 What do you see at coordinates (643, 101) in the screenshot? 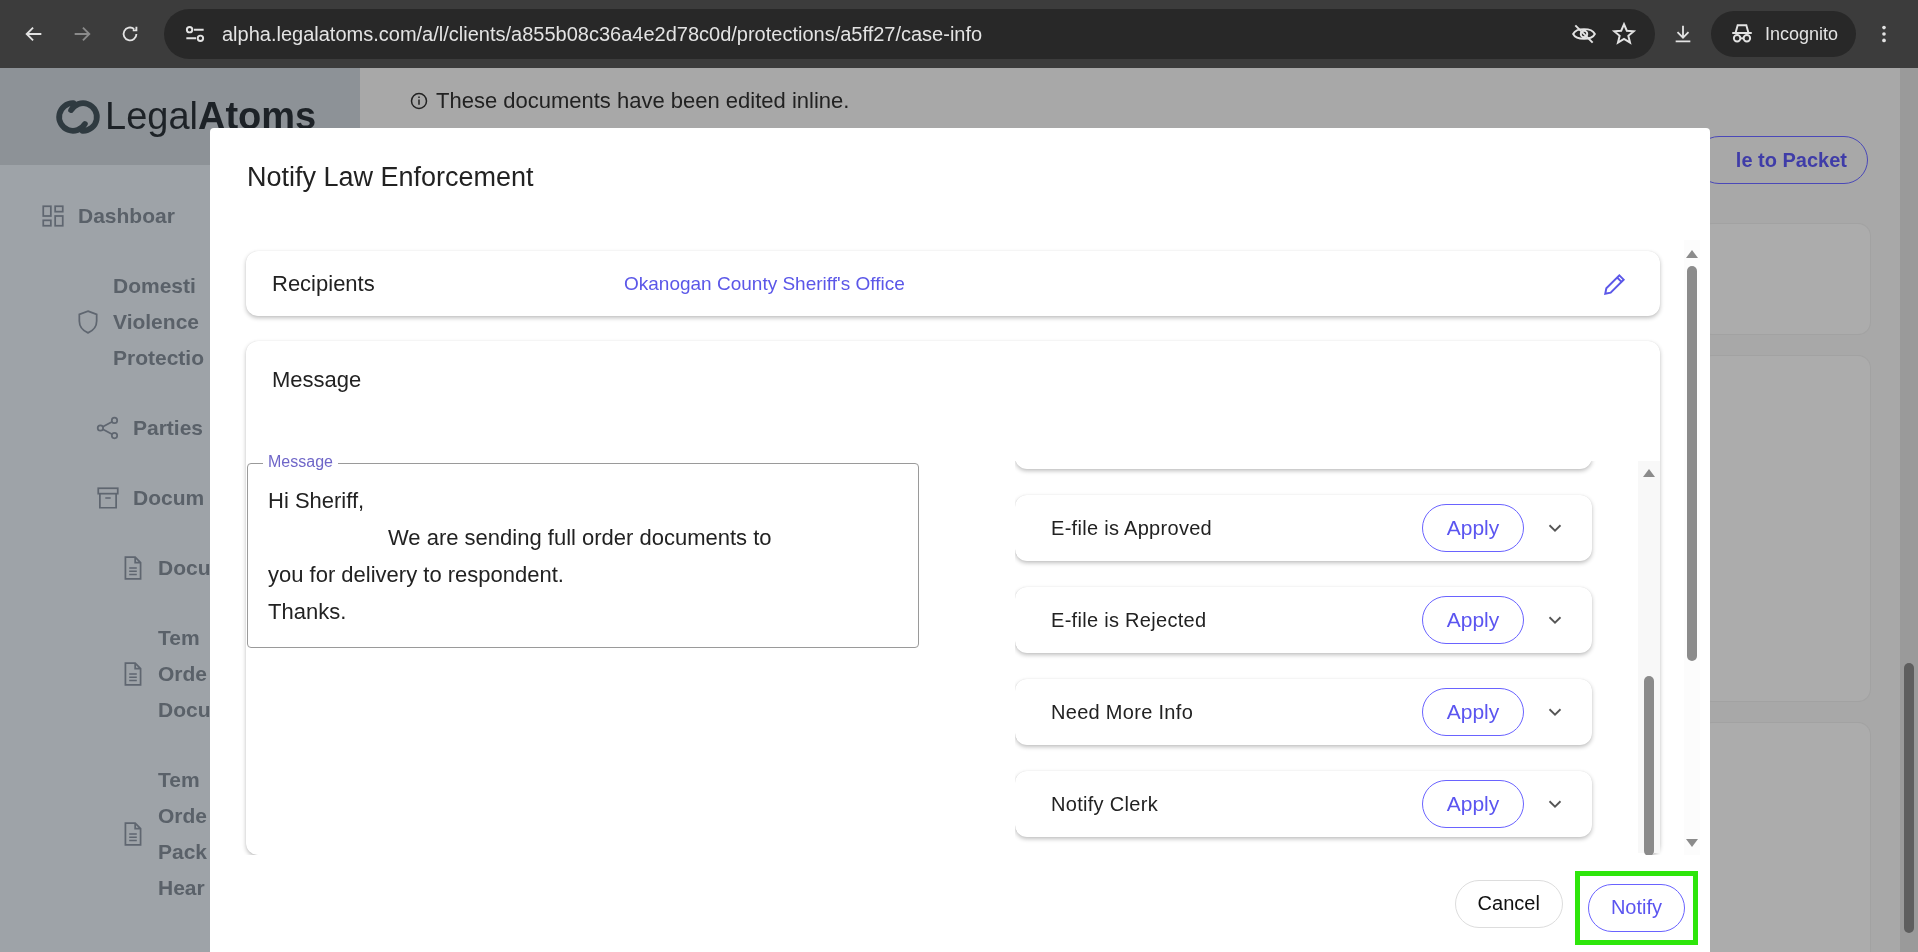
I see `notice-text: These documents have been edited inline.` at bounding box center [643, 101].